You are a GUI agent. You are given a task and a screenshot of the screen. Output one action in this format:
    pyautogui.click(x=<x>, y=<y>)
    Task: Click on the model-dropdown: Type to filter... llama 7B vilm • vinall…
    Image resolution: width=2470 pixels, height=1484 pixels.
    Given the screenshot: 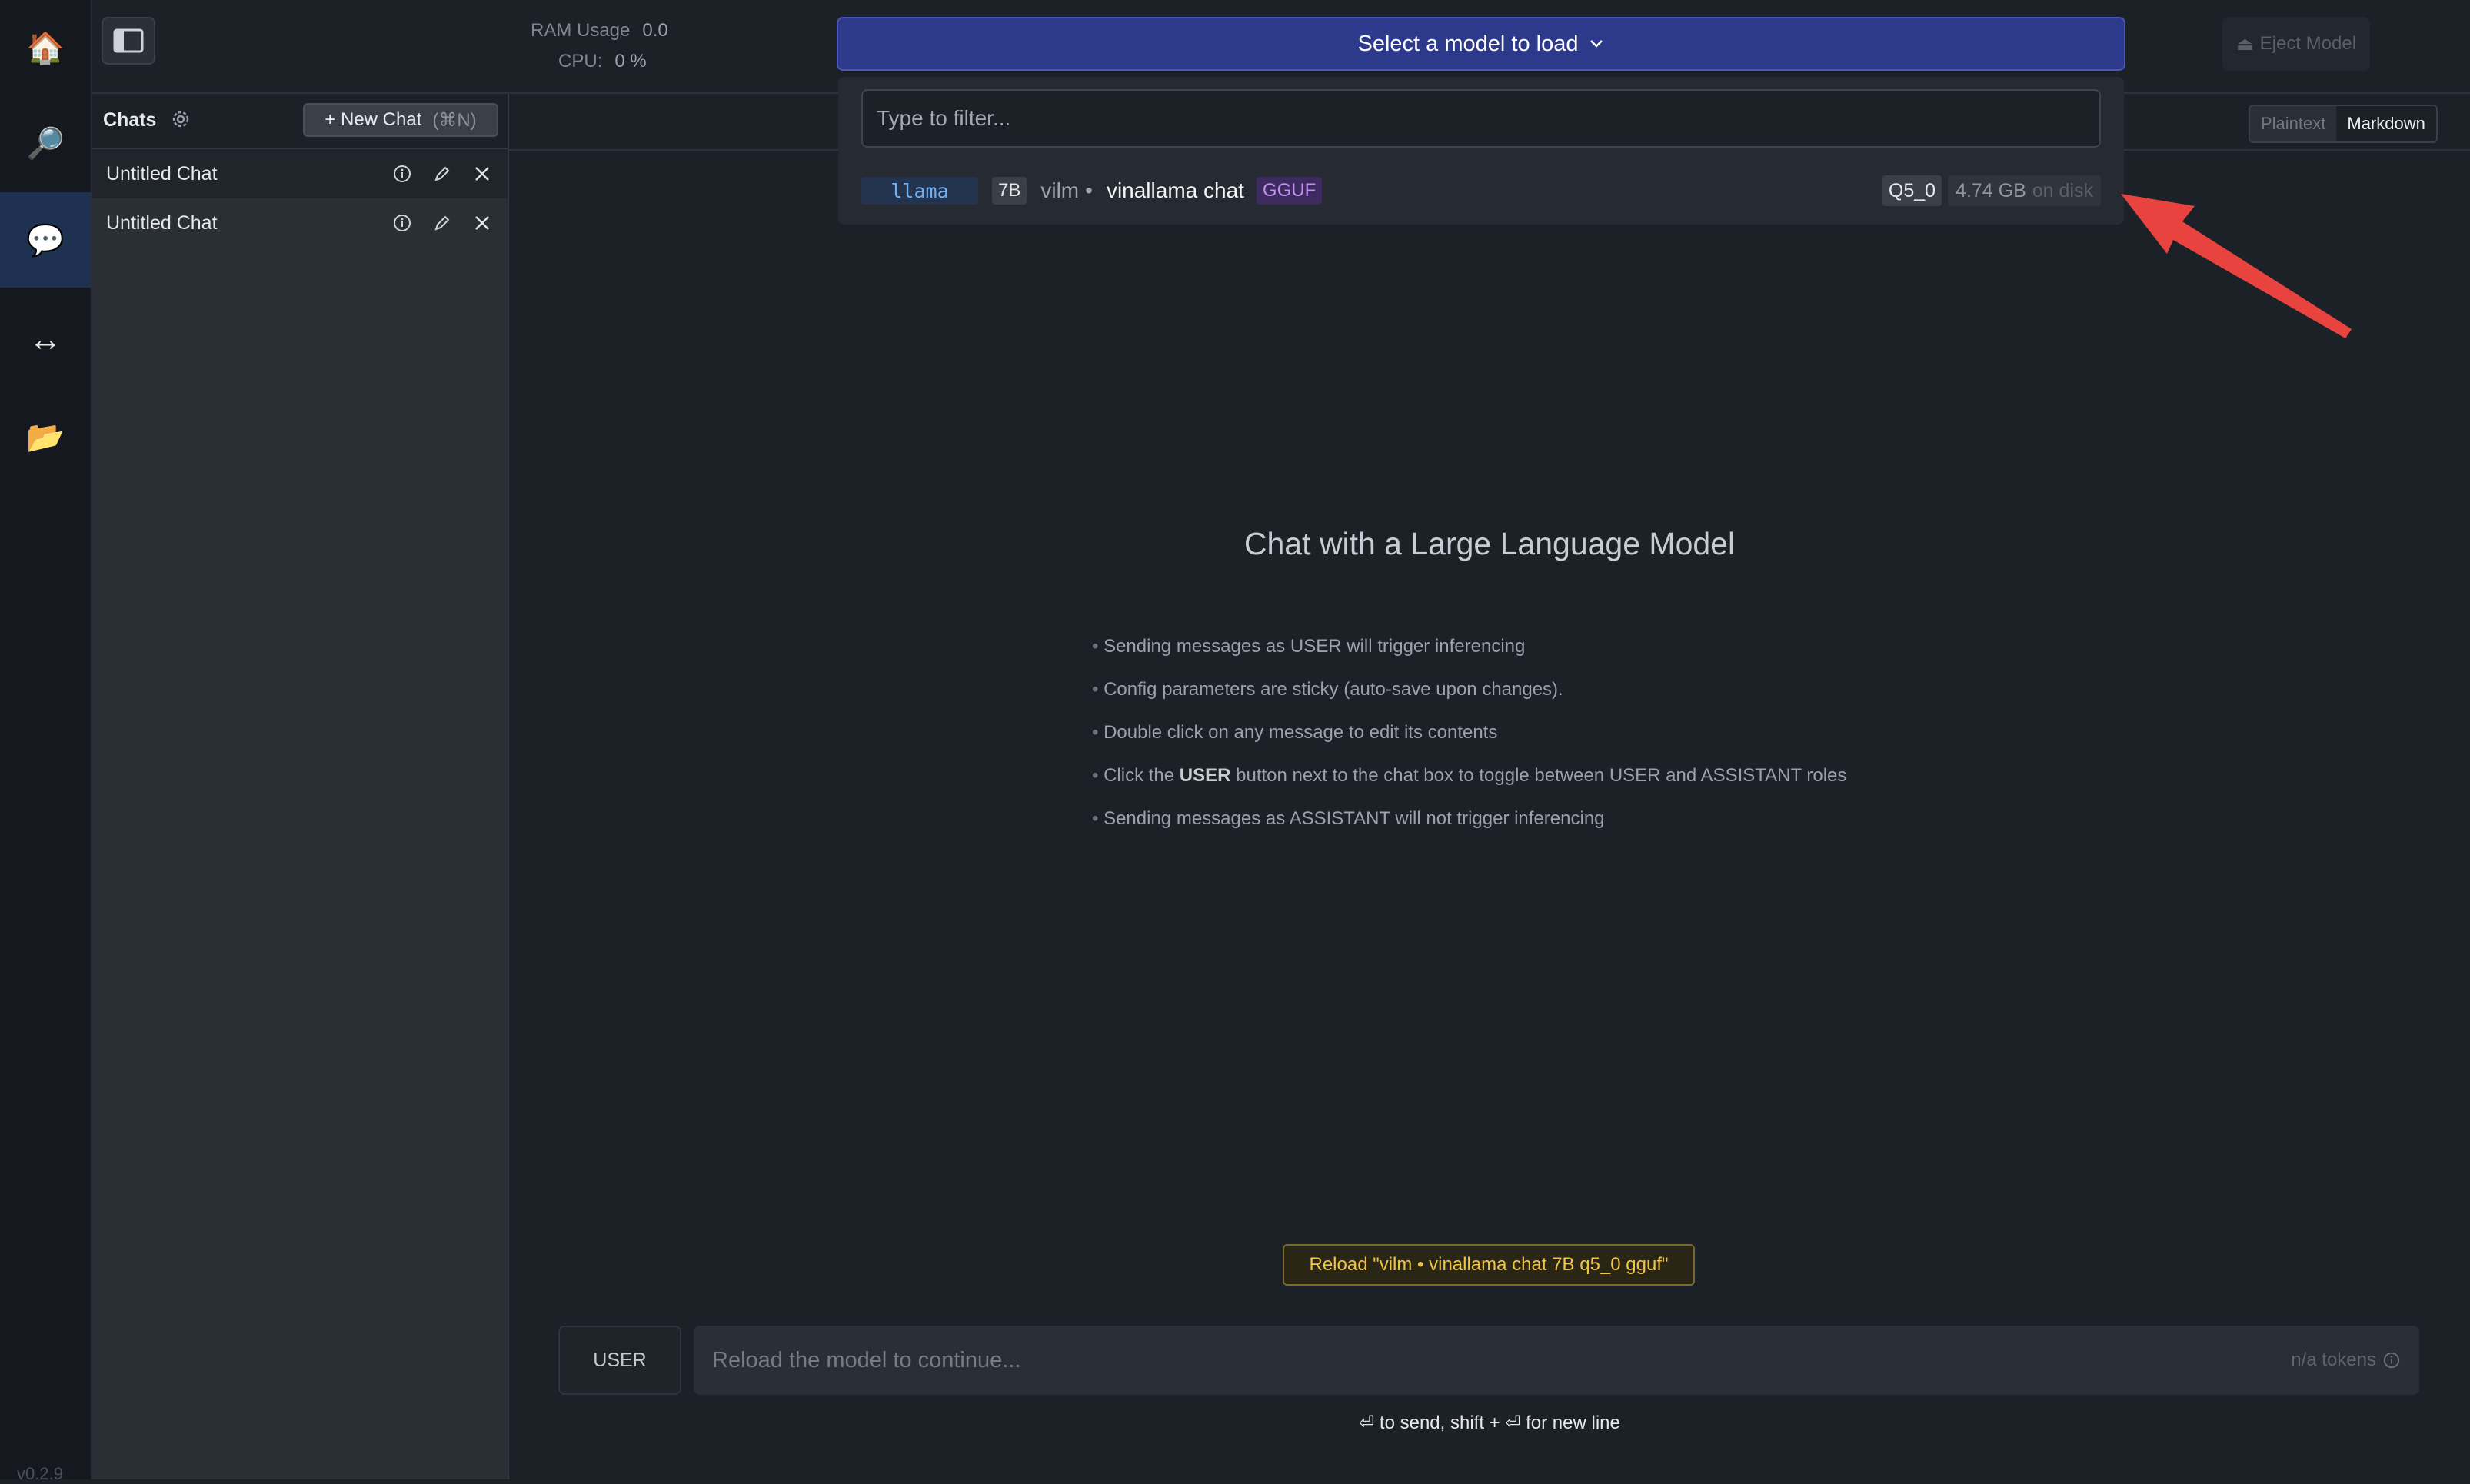 What is the action you would take?
    pyautogui.click(x=1481, y=151)
    